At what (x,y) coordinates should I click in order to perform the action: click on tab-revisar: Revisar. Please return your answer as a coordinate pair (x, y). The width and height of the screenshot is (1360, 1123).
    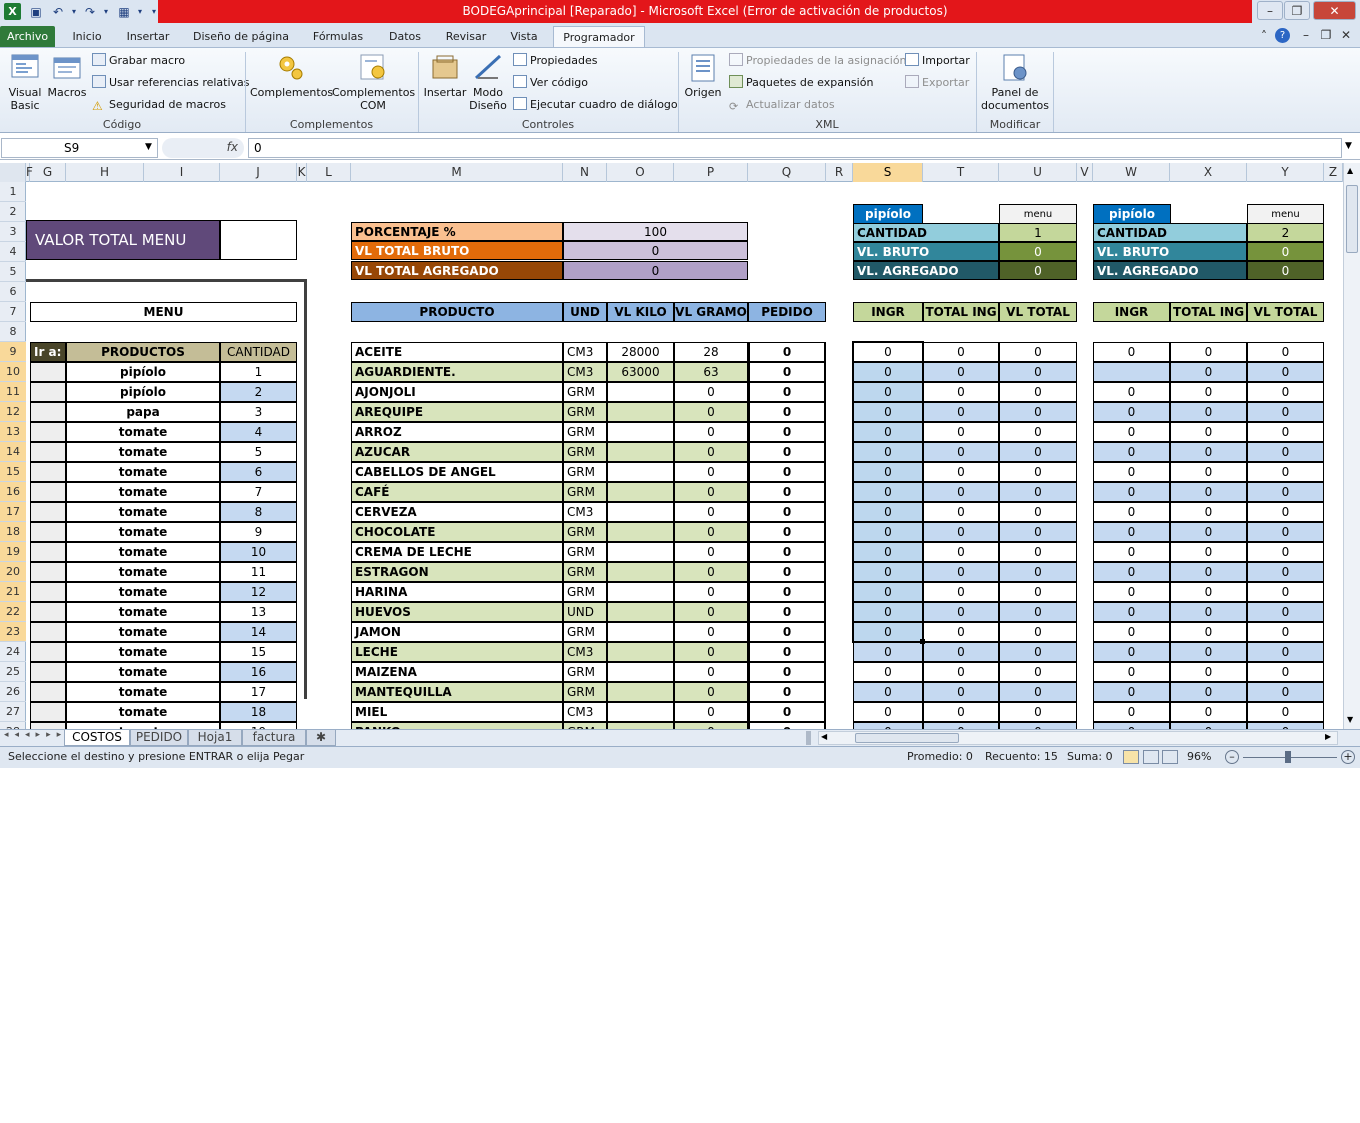
    Looking at the image, I should click on (466, 36).